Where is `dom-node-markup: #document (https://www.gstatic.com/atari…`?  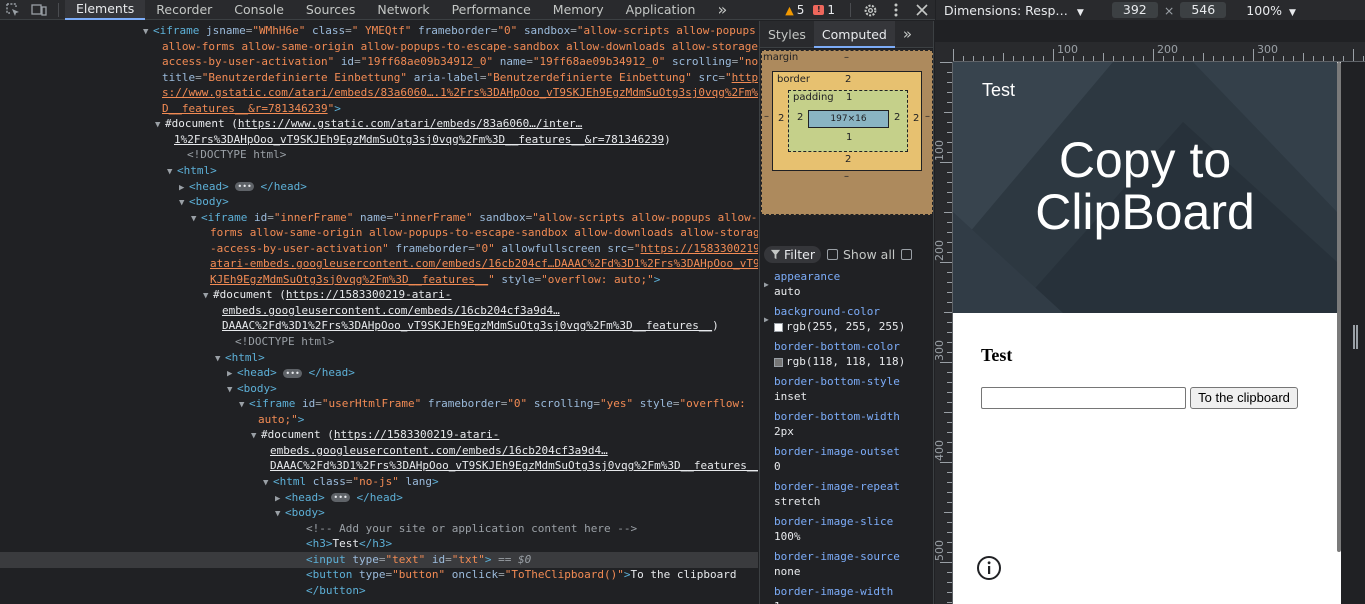
dom-node-markup: #document (https://www.gstatic.com/atari… is located at coordinates (374, 124).